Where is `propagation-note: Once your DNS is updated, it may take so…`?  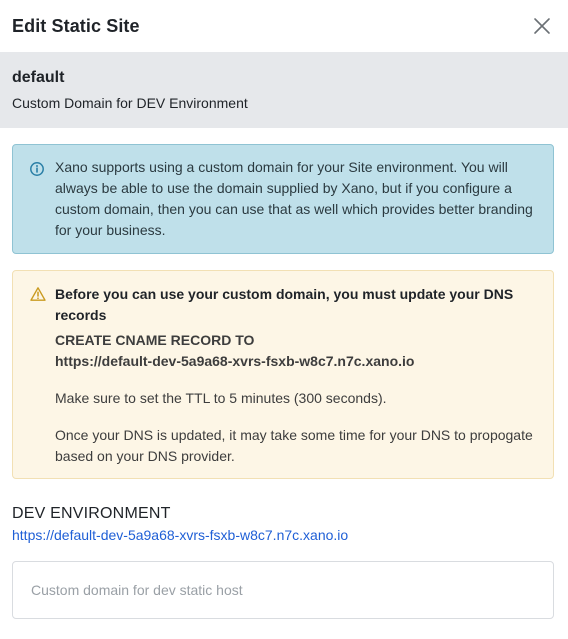 propagation-note: Once your DNS is updated, it may take so… is located at coordinates (294, 445).